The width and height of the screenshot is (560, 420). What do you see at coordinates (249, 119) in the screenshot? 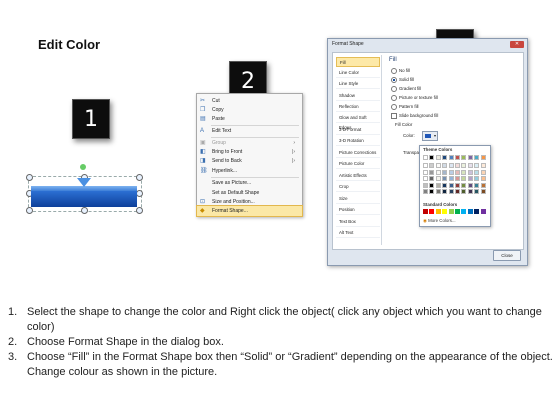
I see `menu-item-paste: ▤ Paste` at bounding box center [249, 119].